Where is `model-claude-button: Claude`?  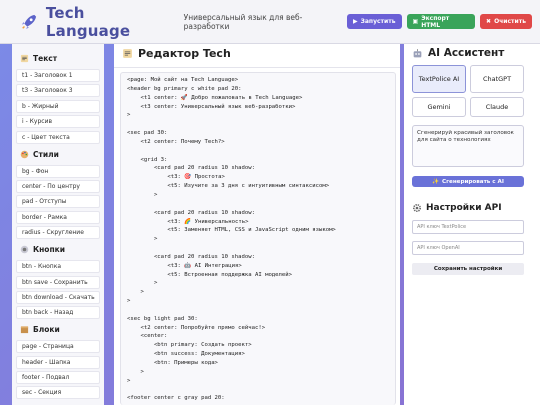 model-claude-button: Claude is located at coordinates (497, 107).